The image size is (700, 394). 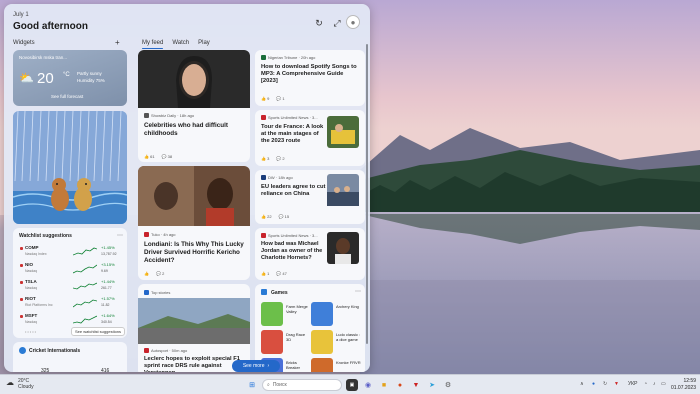 What do you see at coordinates (106, 322) in the screenshot?
I see `stock-price: 340.54` at bounding box center [106, 322].